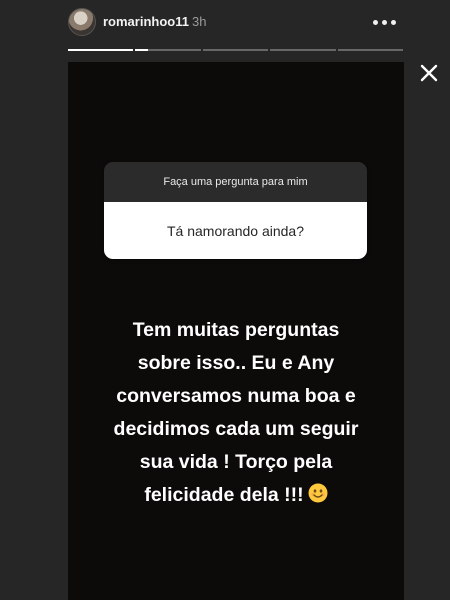  I want to click on question-prompt: Faça uma pergunta para mim, so click(235, 182).